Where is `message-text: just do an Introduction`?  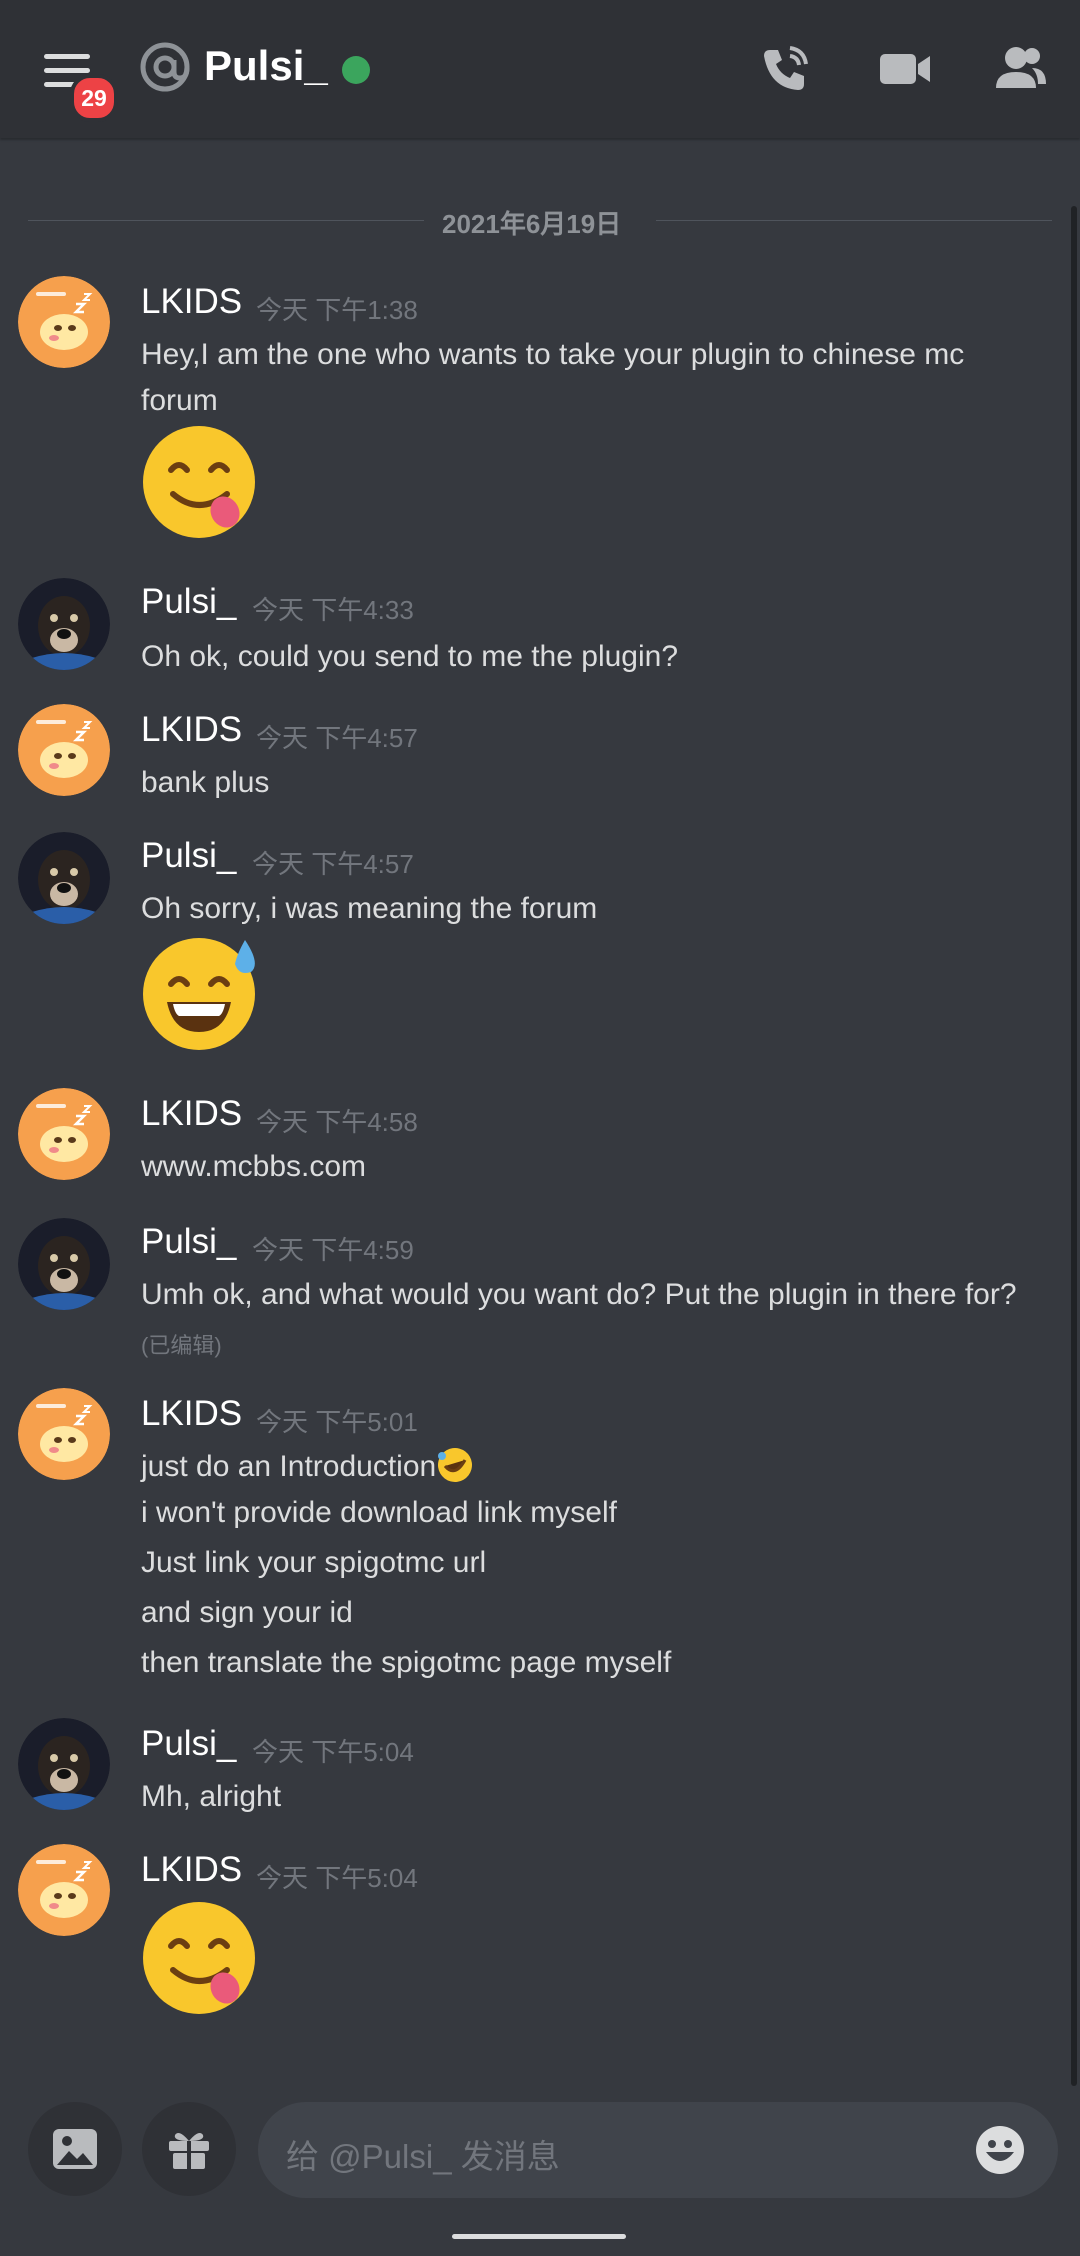 message-text: just do an Introduction is located at coordinates (307, 1465).